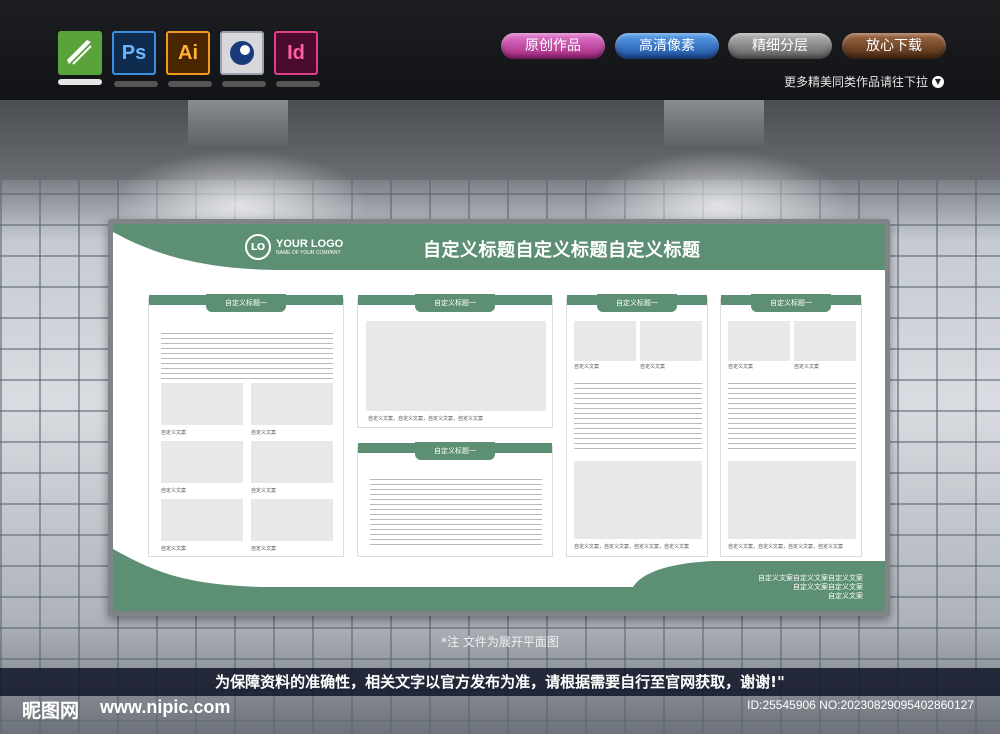  Describe the element at coordinates (938, 81) in the screenshot. I see `chevron-down-icon: ▼` at that location.